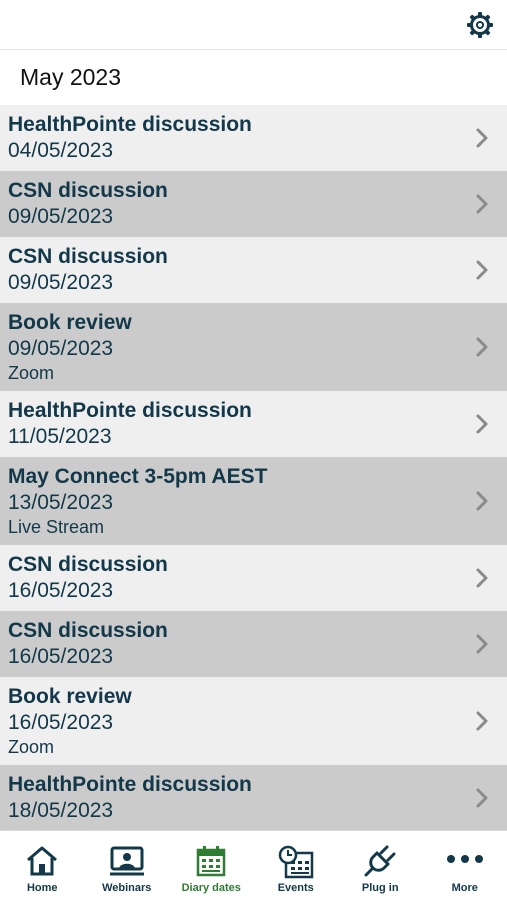  I want to click on webinar-icon, so click(126, 861).